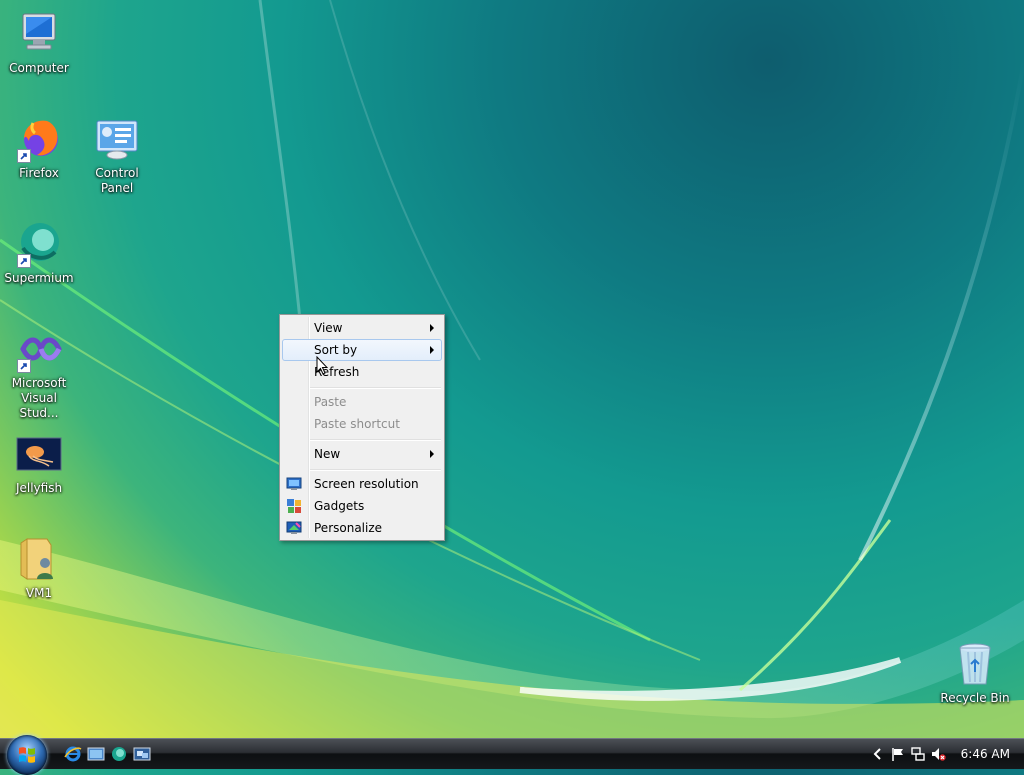 The width and height of the screenshot is (1024, 775). Describe the element at coordinates (366, 484) in the screenshot. I see `menu-item-label: Screen resolution` at that location.